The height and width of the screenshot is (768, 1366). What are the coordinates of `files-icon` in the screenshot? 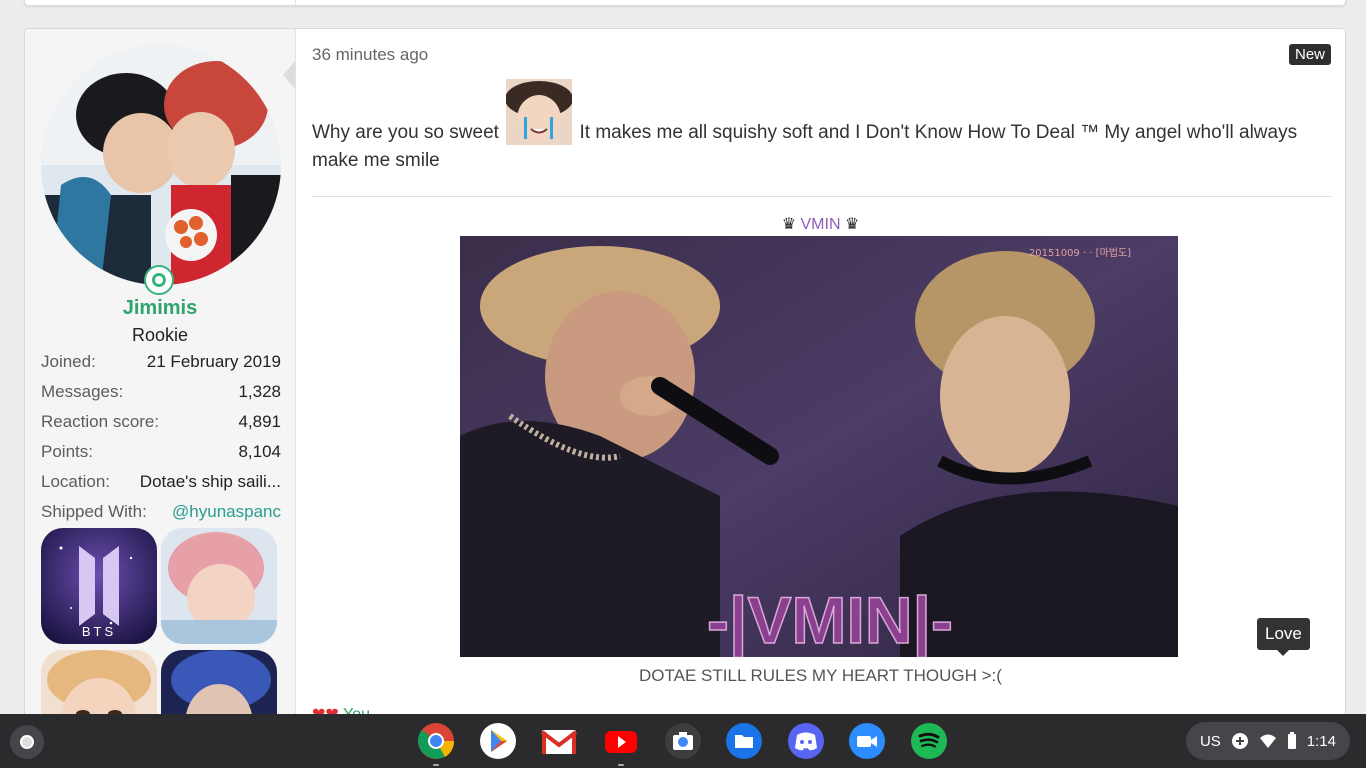 It's located at (744, 741).